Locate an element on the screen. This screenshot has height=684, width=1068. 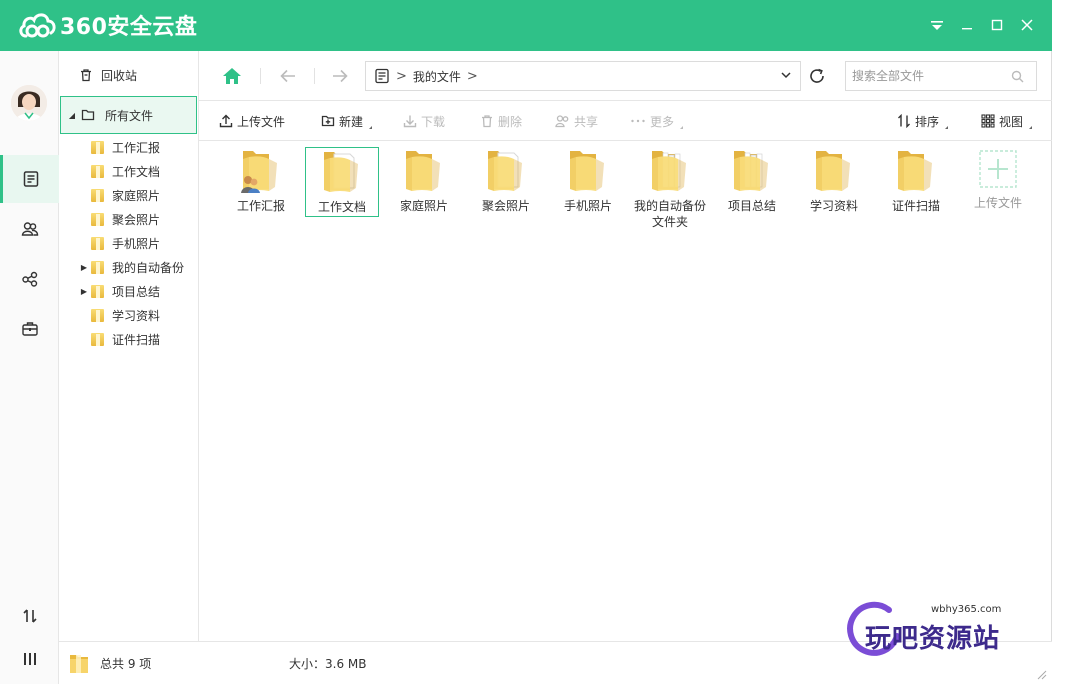
folder-tile: 手机照片 is located at coordinates (588, 182).